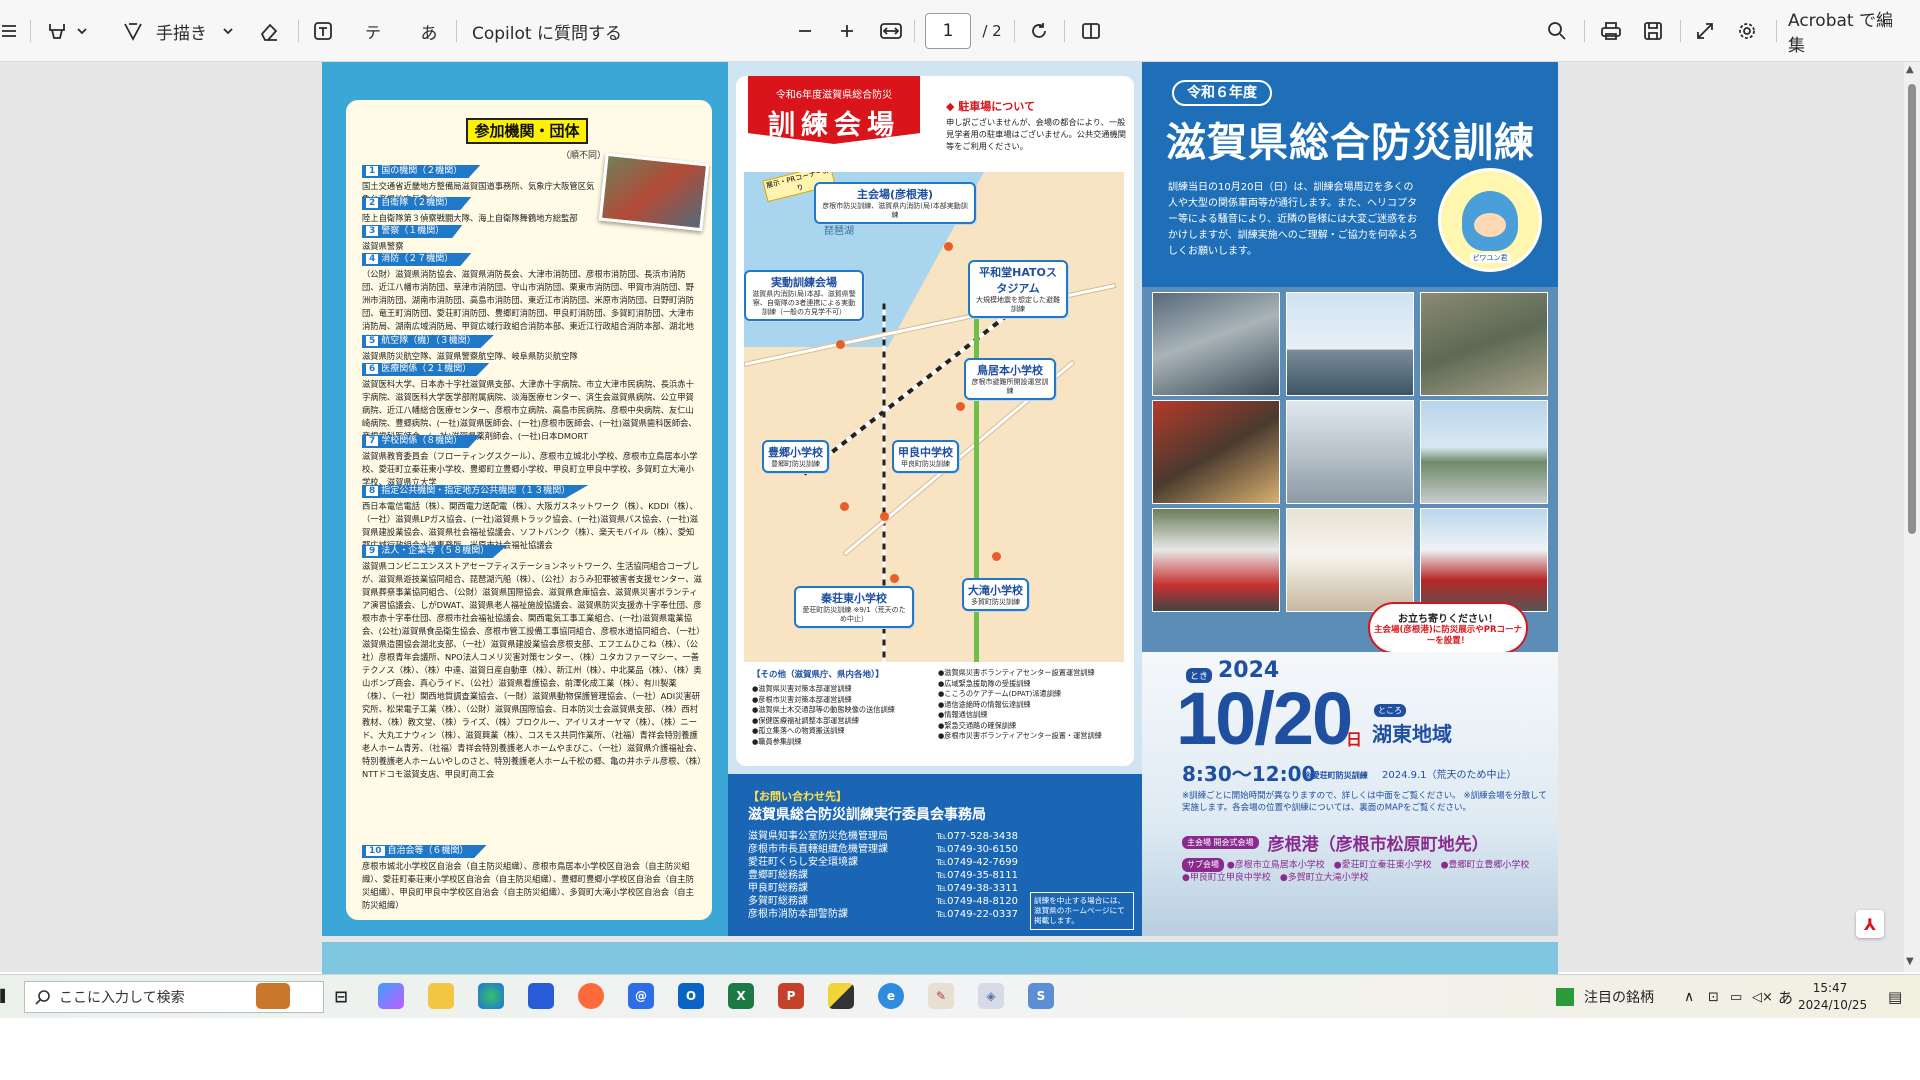  I want to click on highlight-icon, so click(57, 31).